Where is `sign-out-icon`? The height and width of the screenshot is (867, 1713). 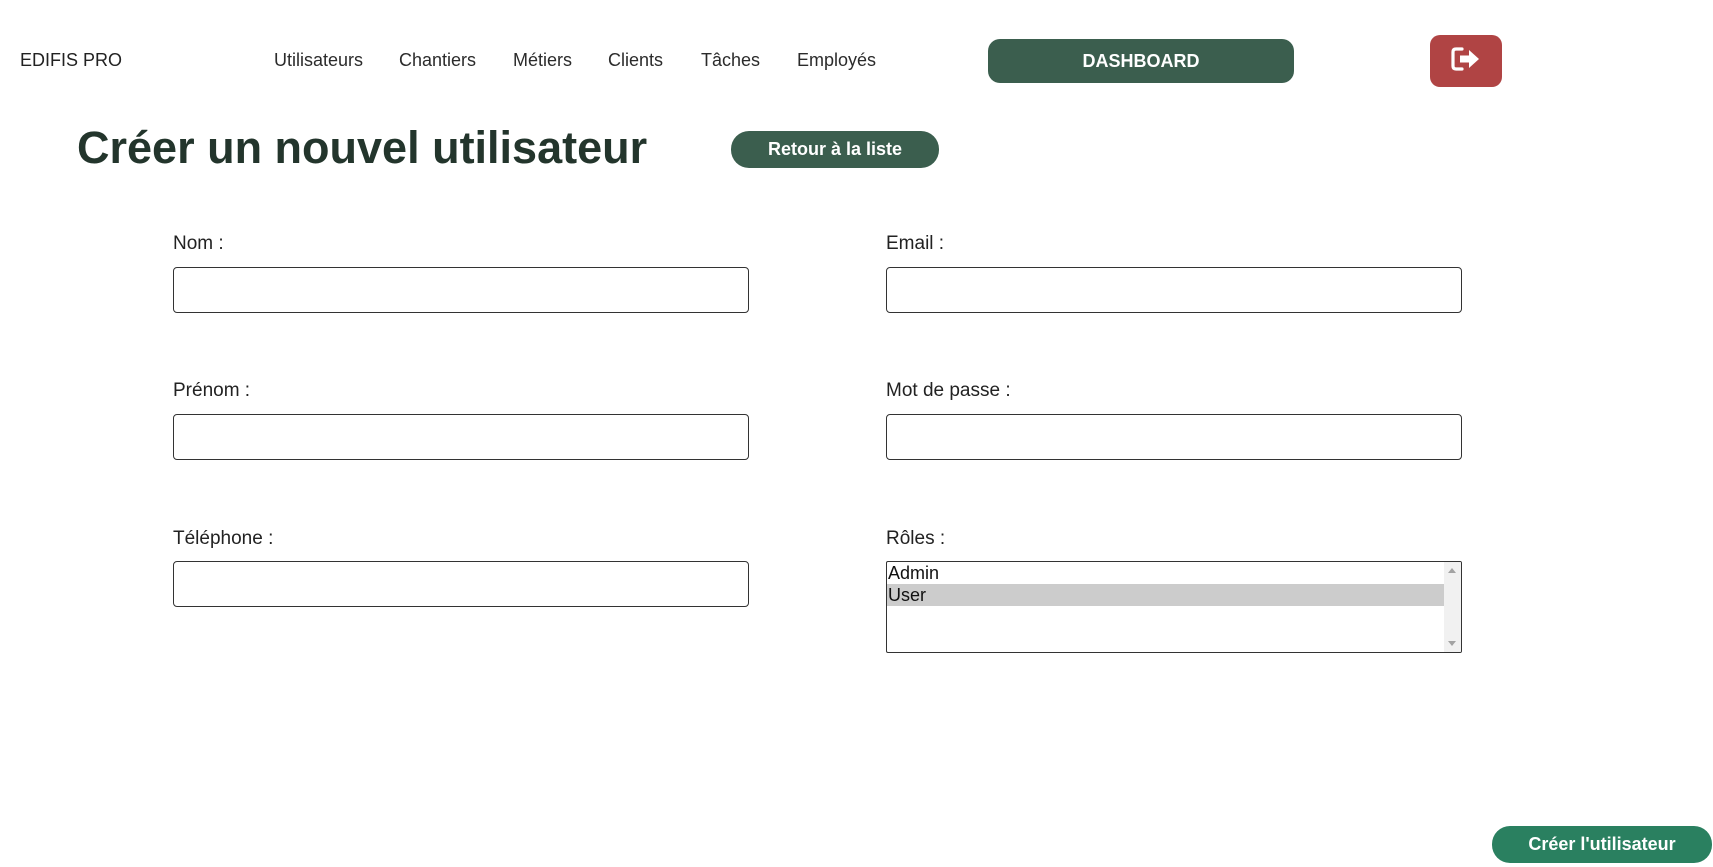
sign-out-icon is located at coordinates (1466, 61).